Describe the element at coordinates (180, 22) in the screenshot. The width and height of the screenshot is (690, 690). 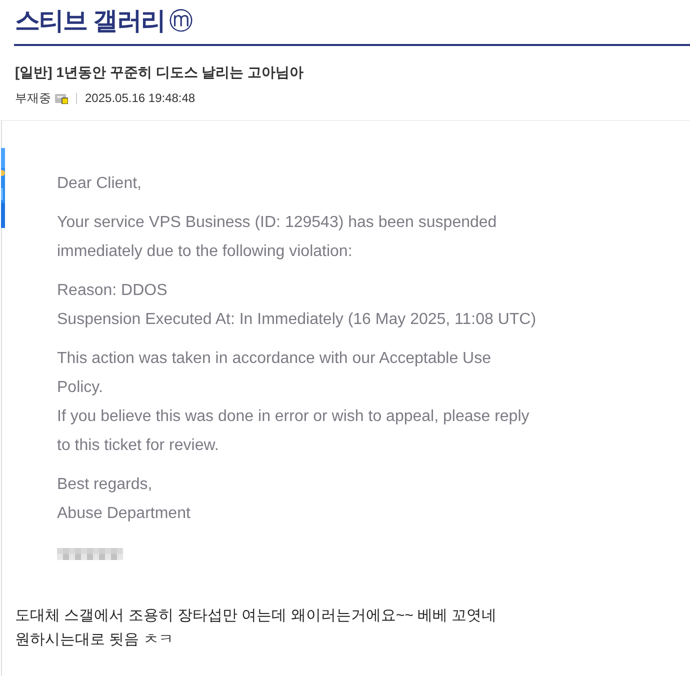
I see `minor-gallery-icon: ⓜ` at that location.